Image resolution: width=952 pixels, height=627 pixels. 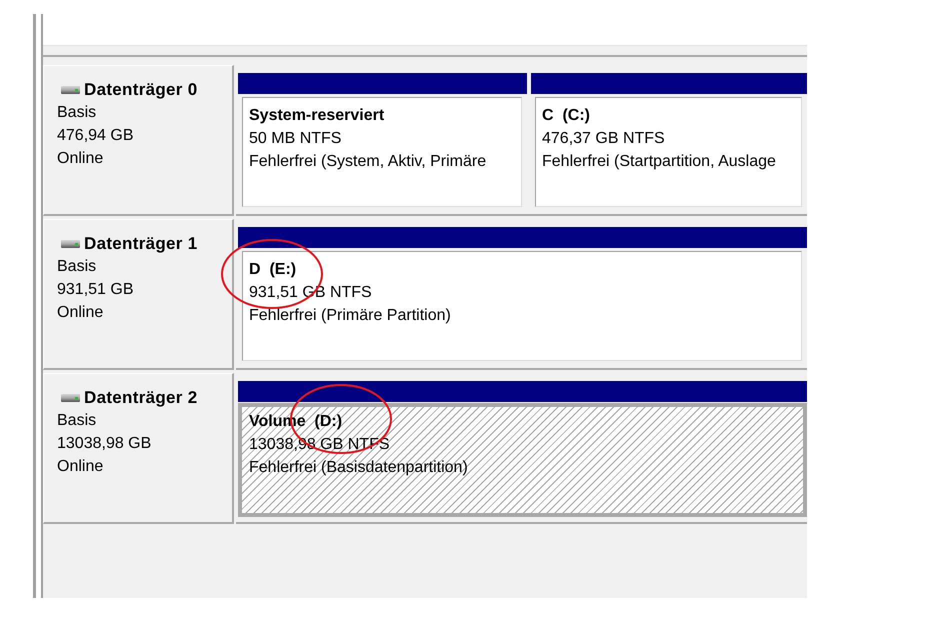 What do you see at coordinates (138, 294) in the screenshot?
I see `disk-label-panel: Datenträger 1 Basis 931,51 GB Online` at bounding box center [138, 294].